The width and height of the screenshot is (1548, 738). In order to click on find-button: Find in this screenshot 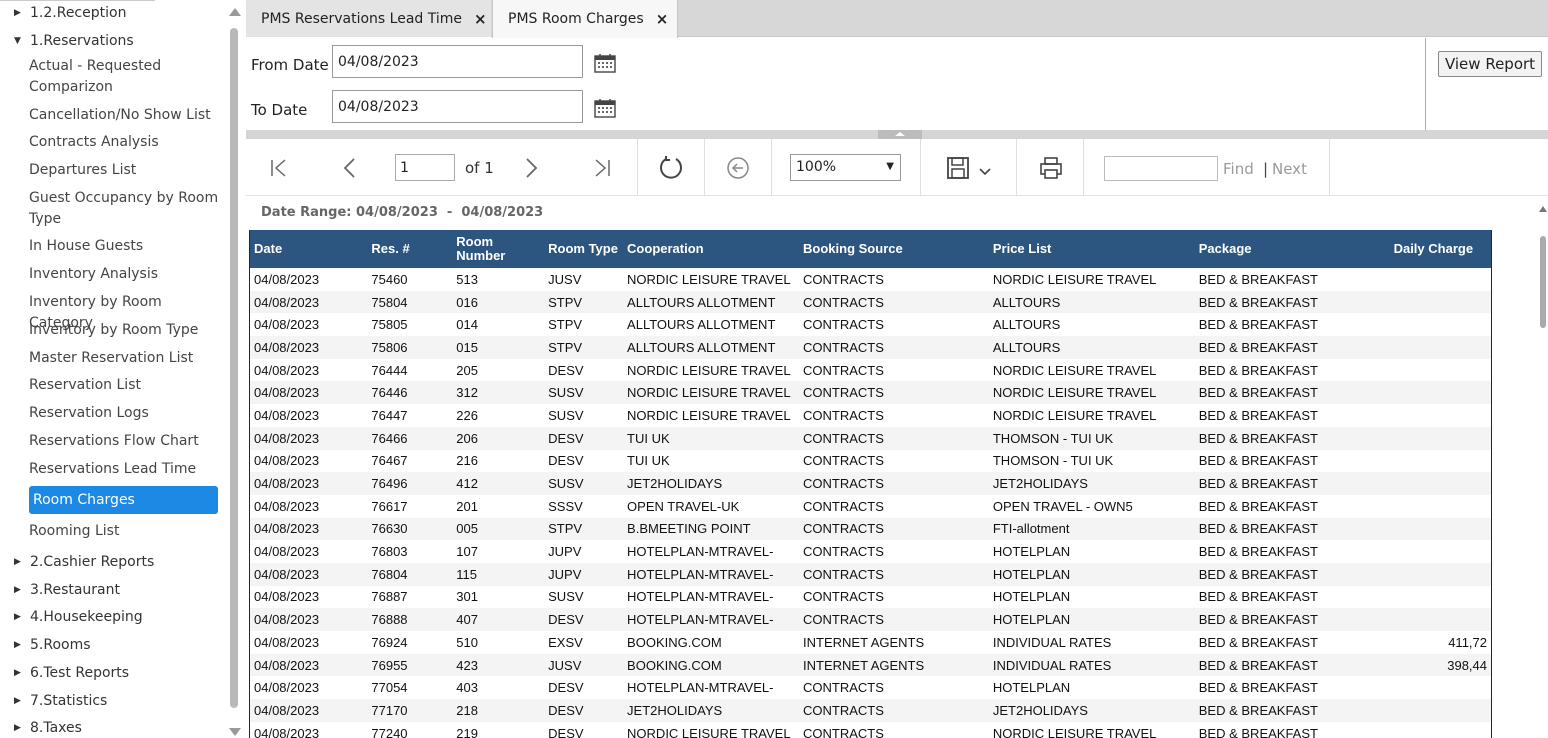, I will do `click(1238, 169)`.